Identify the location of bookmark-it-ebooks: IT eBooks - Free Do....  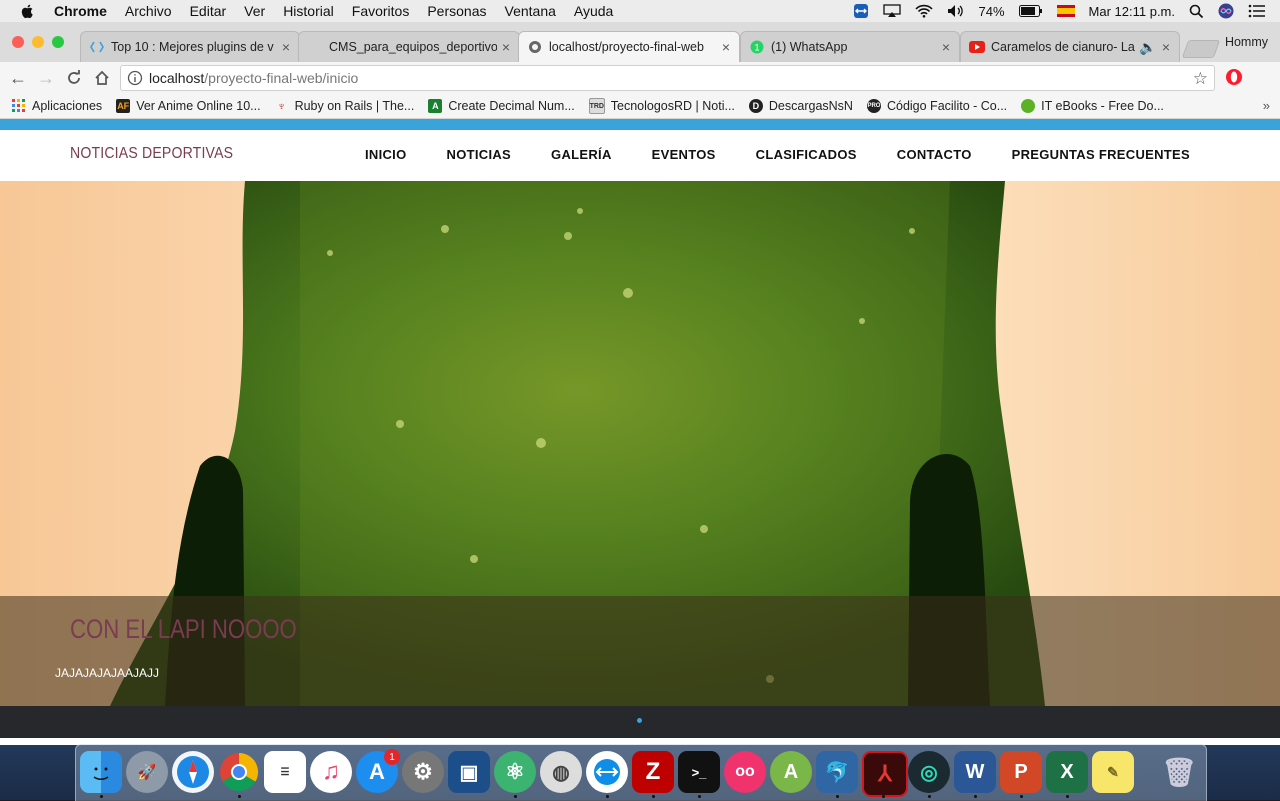
(1092, 106).